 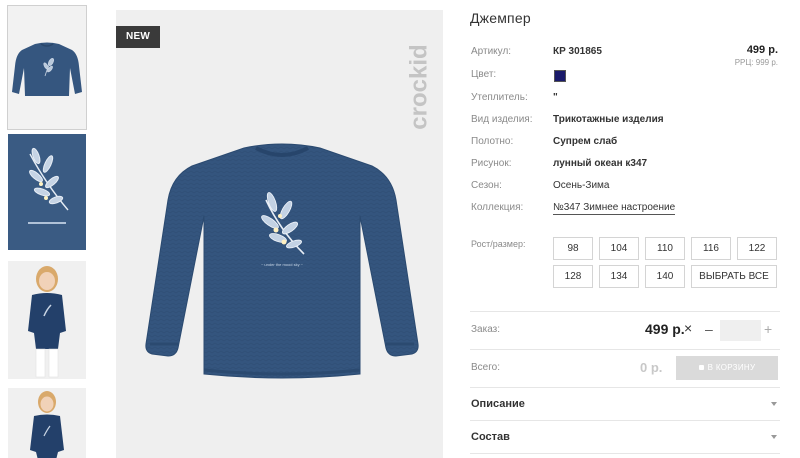 I want to click on accordion-composition: Состав, so click(x=625, y=437).